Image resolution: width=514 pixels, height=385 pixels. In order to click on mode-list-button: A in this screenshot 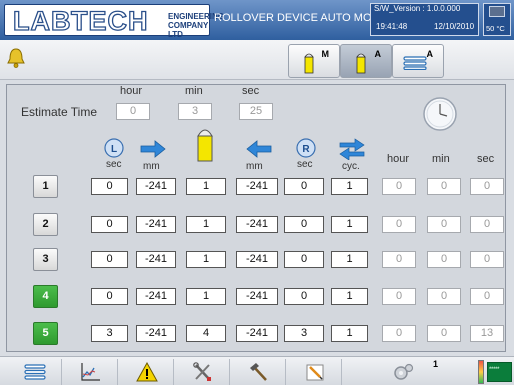, I will do `click(418, 61)`.